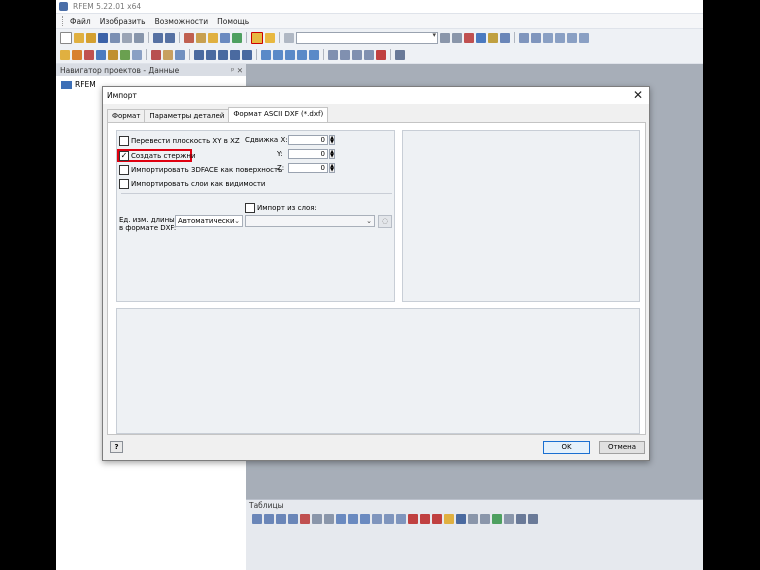 The image size is (760, 570). What do you see at coordinates (584, 37) in the screenshot?
I see `ortho-icon` at bounding box center [584, 37].